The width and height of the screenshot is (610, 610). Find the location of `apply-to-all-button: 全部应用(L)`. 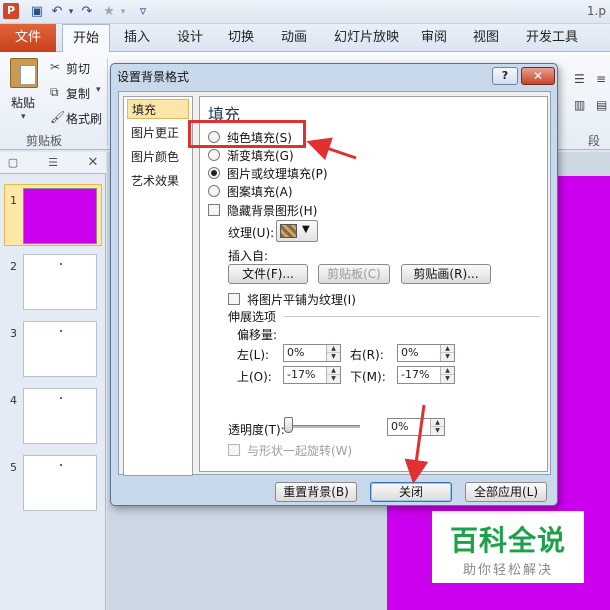

apply-to-all-button: 全部应用(L) is located at coordinates (506, 492).